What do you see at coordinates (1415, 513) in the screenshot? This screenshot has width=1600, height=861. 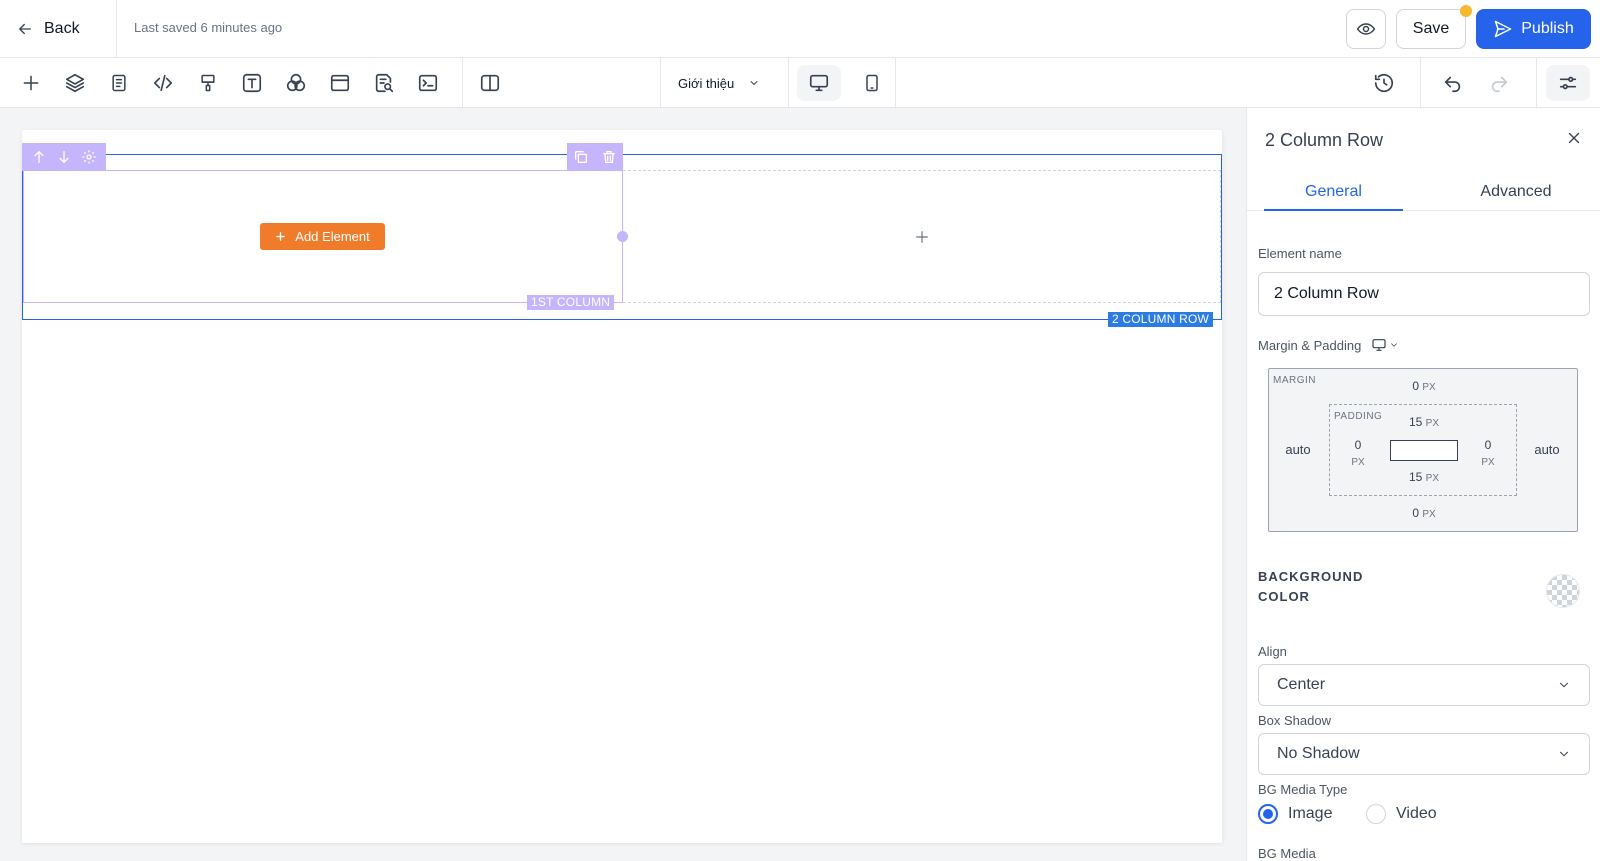 I see `margin-bottom-number: 0` at bounding box center [1415, 513].